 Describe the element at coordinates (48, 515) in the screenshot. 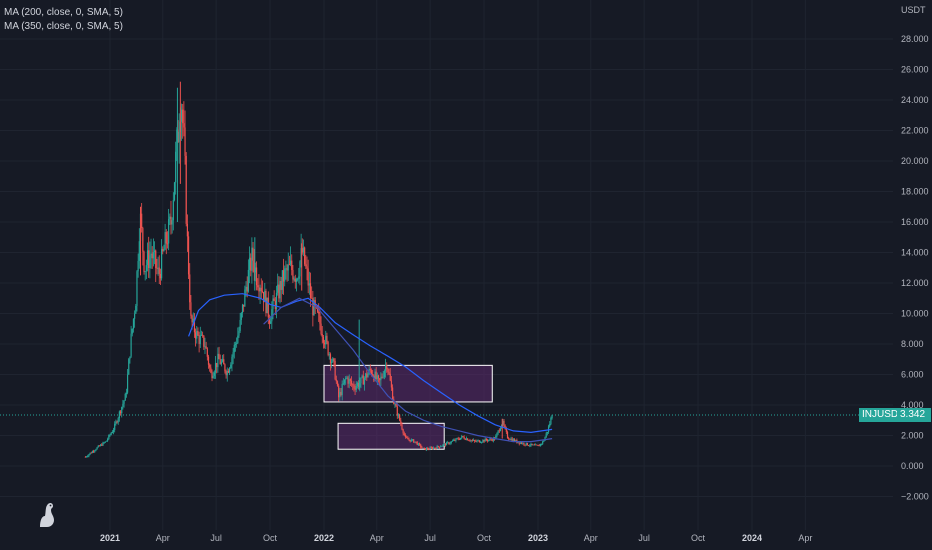

I see `tradingview-logo-icon` at that location.